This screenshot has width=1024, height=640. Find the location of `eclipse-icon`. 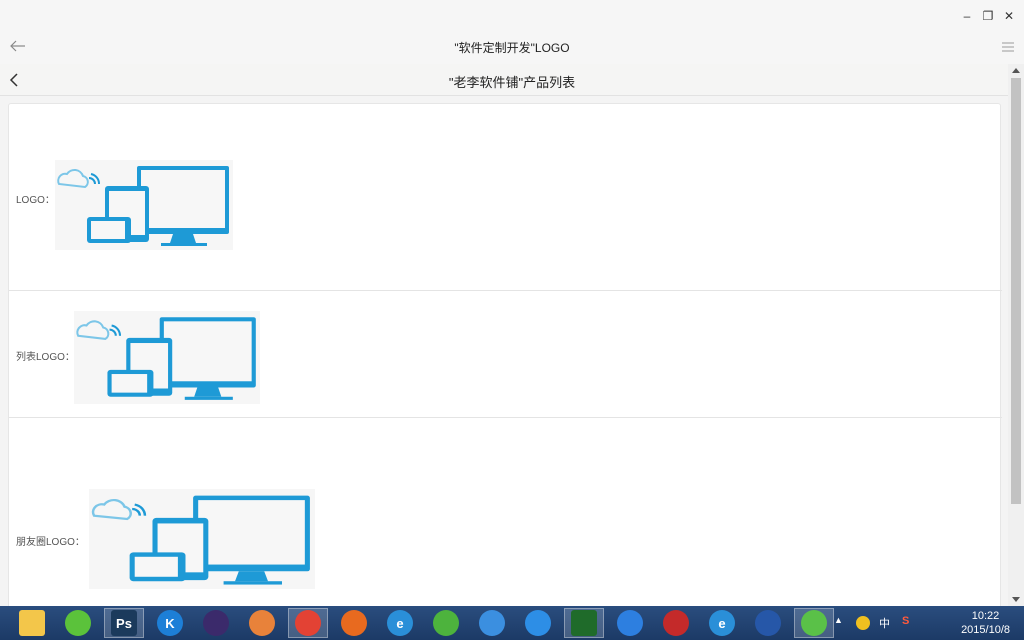

eclipse-icon is located at coordinates (216, 623).